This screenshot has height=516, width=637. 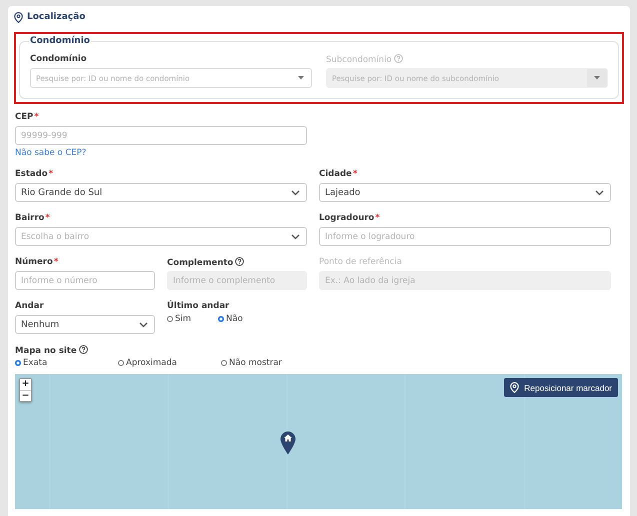 I want to click on placeholder-text: Informe o complemento, so click(x=224, y=281).